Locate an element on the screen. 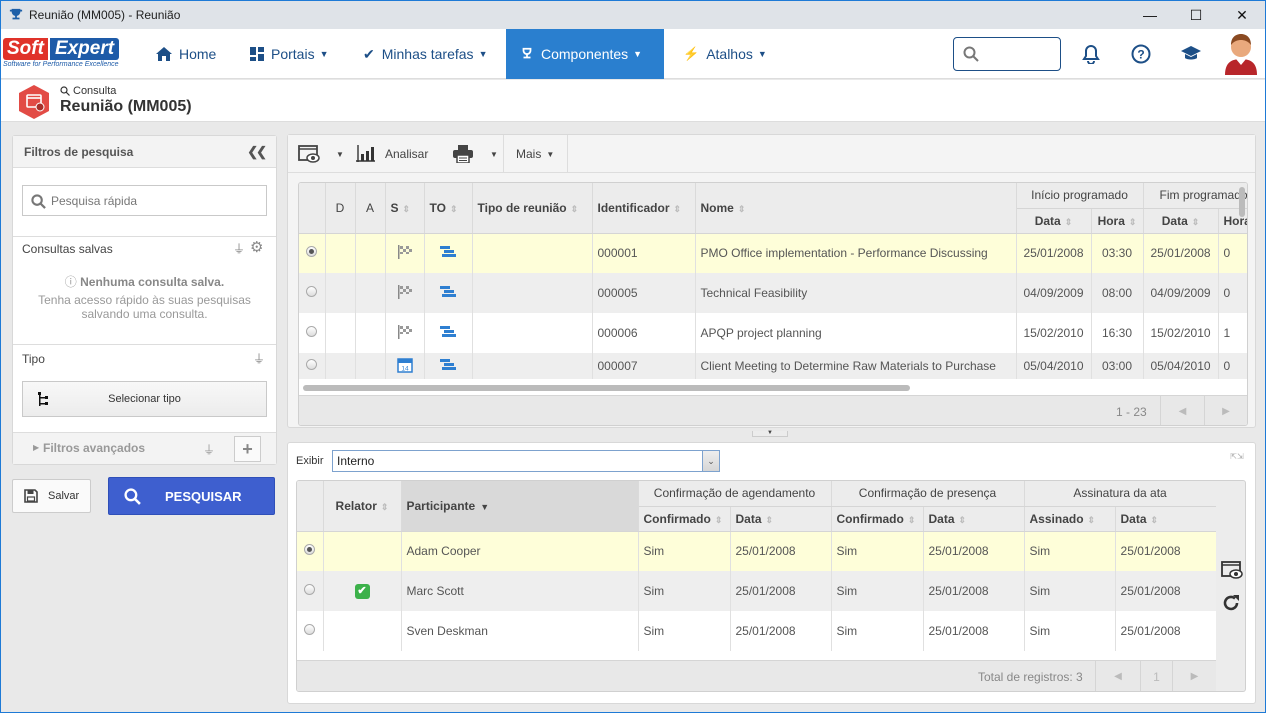 The width and height of the screenshot is (1266, 713). training-button is located at coordinates (1191, 54).